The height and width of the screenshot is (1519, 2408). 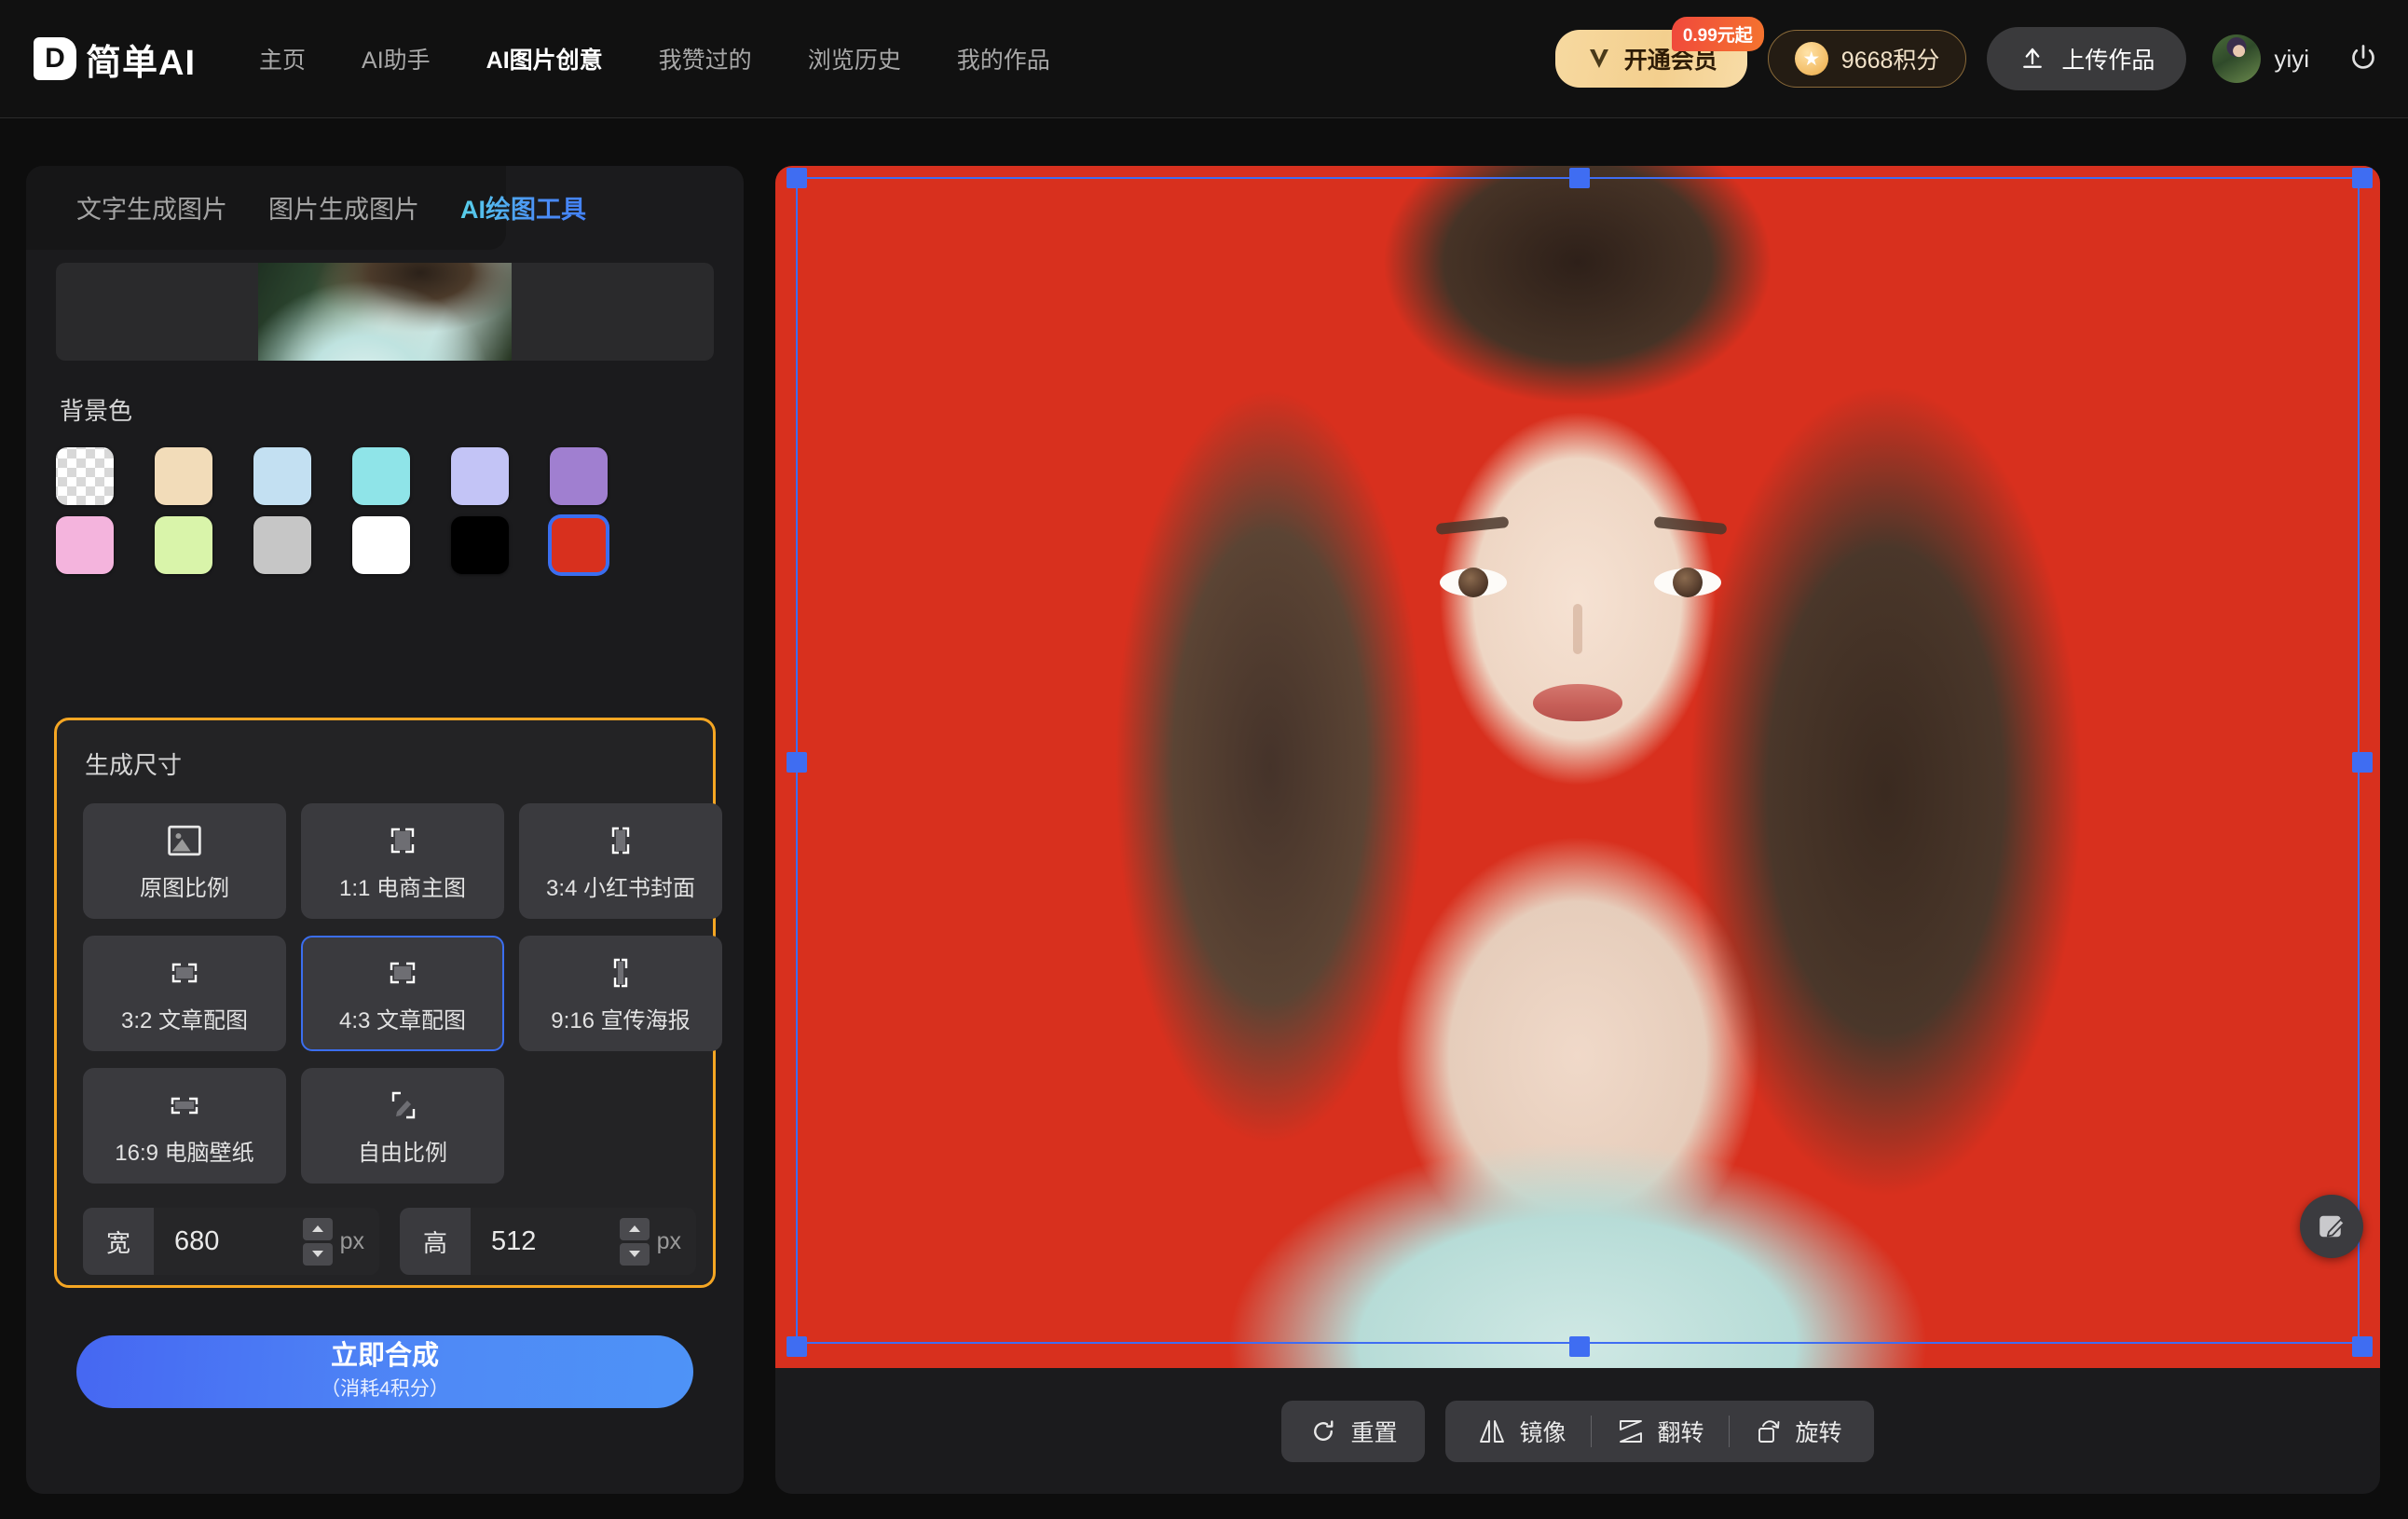 What do you see at coordinates (317, 1228) in the screenshot?
I see `width-increment-button` at bounding box center [317, 1228].